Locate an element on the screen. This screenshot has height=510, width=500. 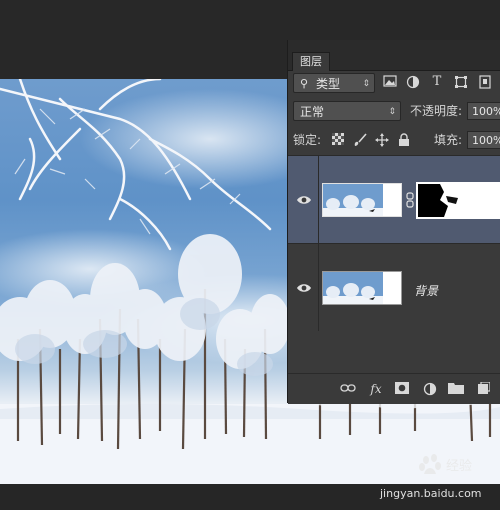
layer-filter-value: 类型 is located at coordinates (328, 84).